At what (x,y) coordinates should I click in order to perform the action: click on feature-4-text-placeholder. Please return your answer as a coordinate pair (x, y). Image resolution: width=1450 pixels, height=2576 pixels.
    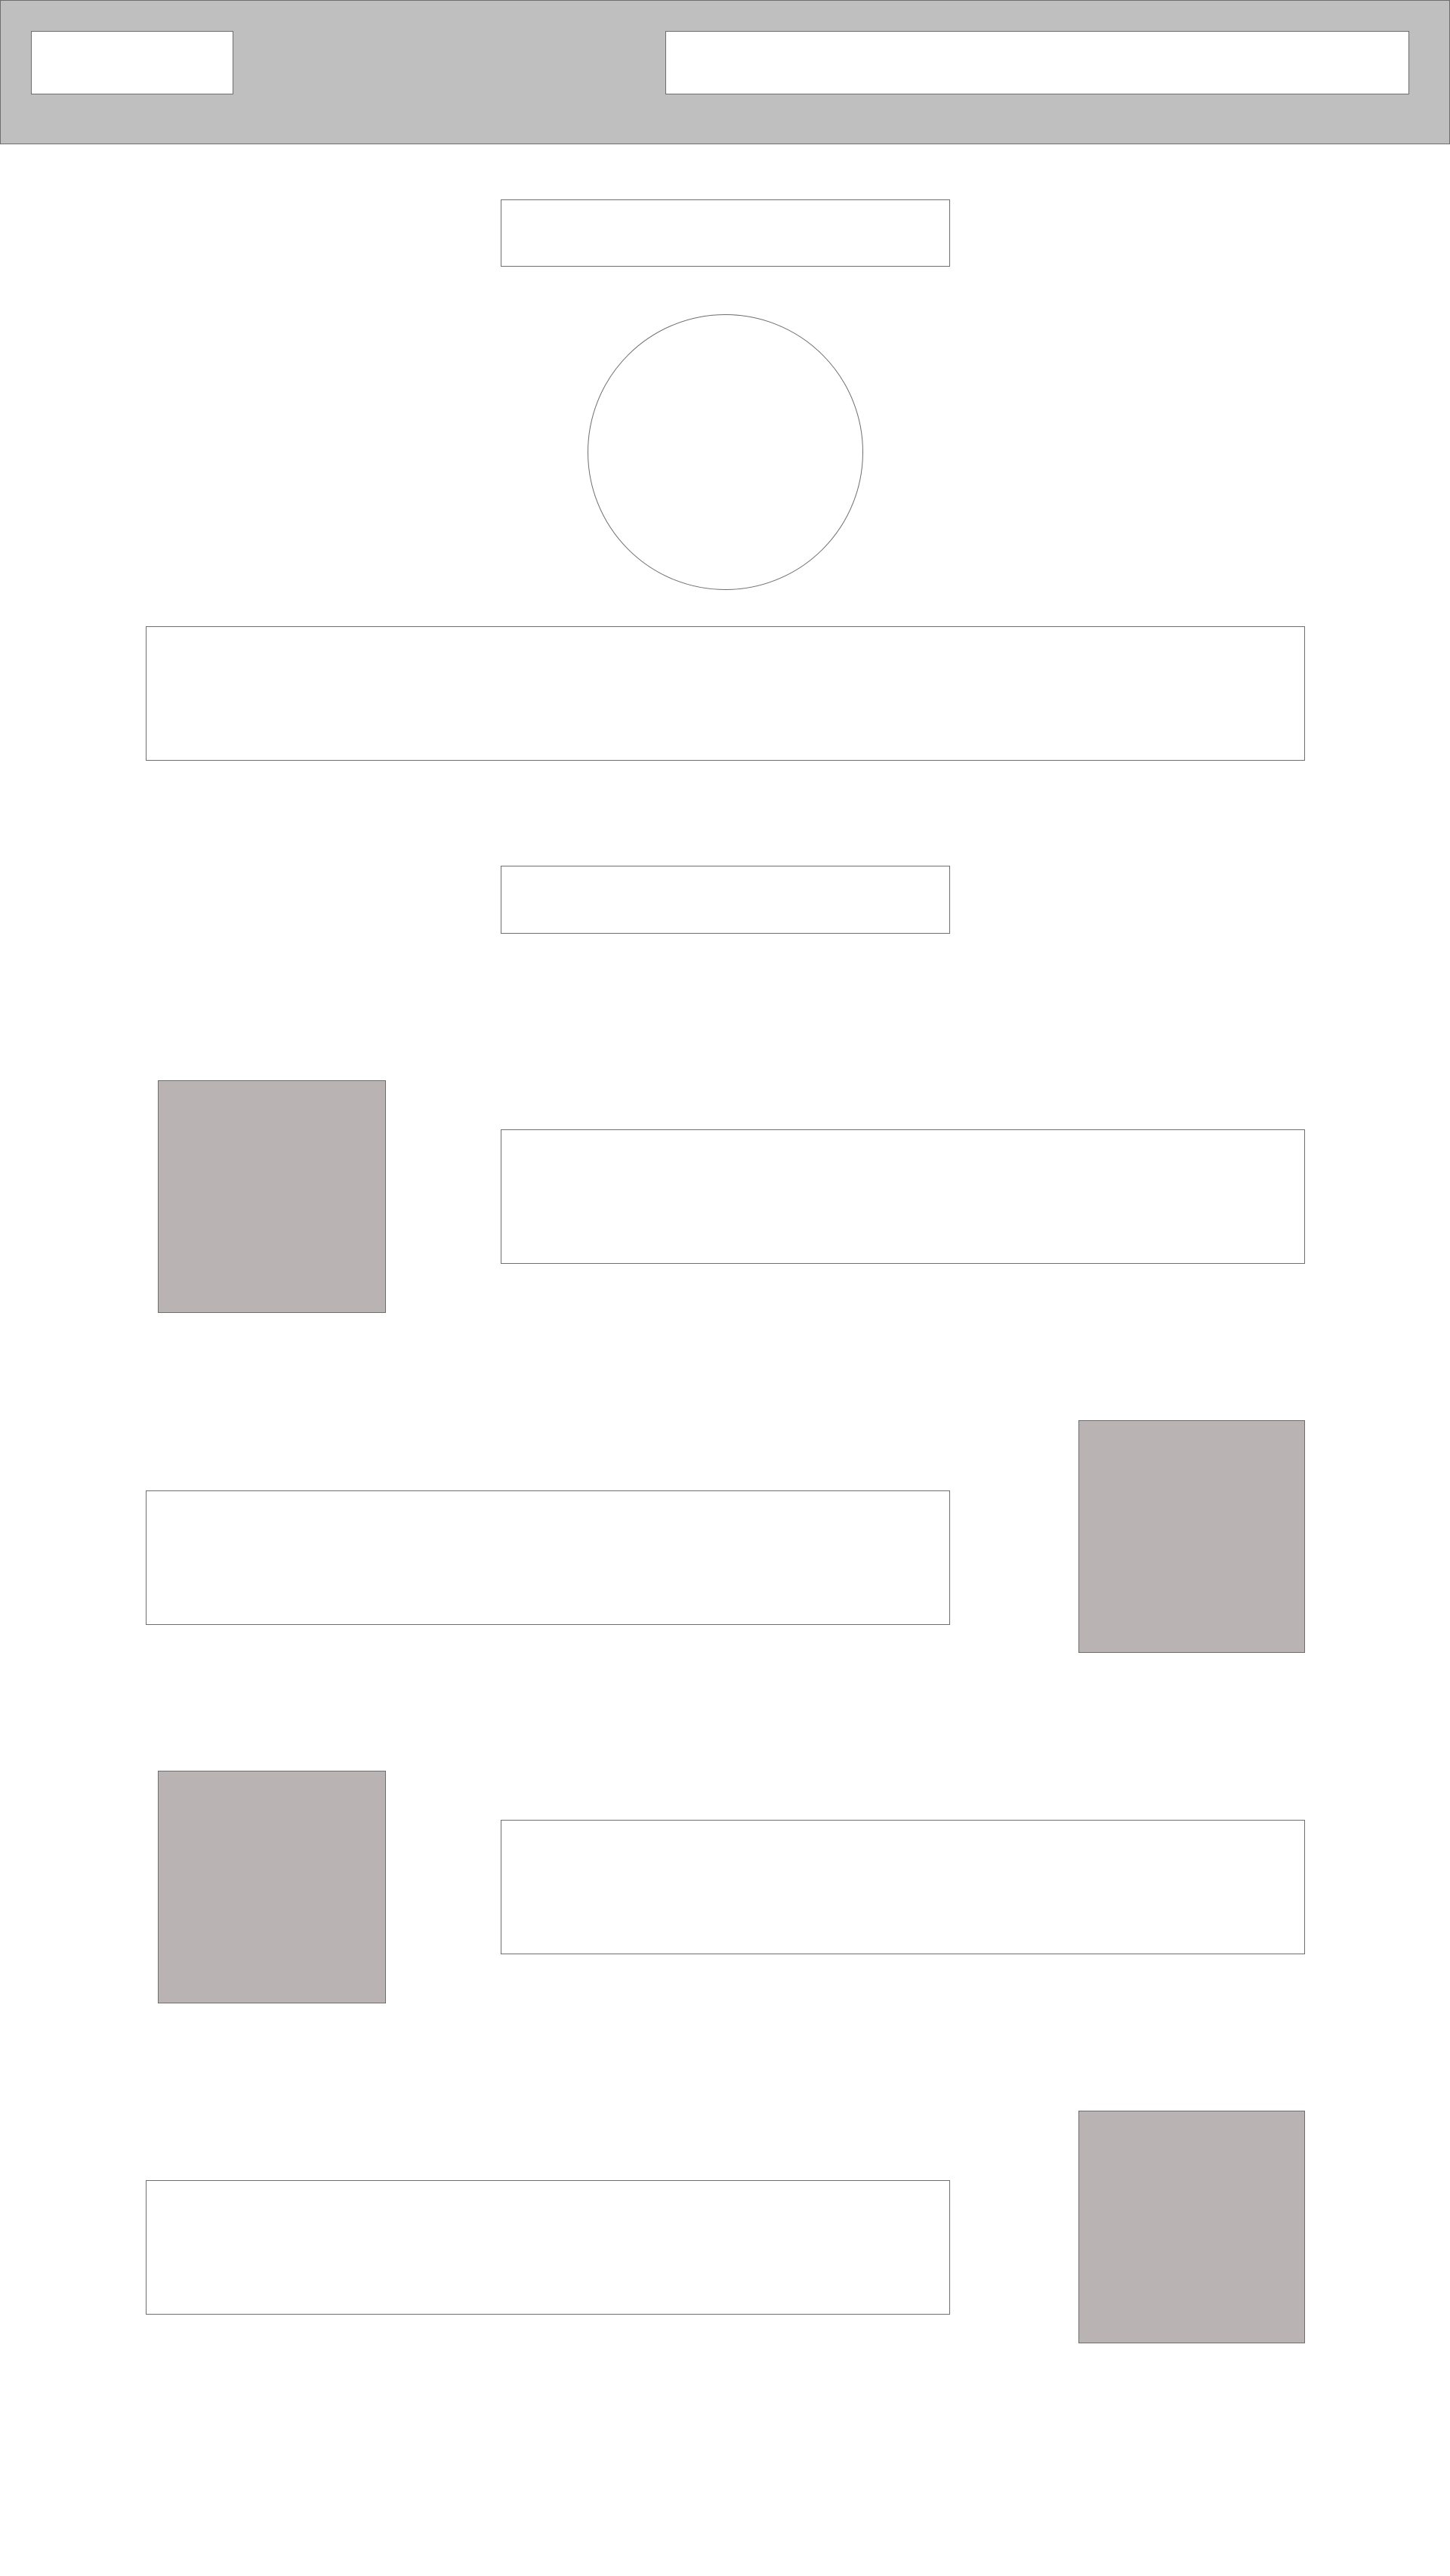
    Looking at the image, I should click on (548, 2247).